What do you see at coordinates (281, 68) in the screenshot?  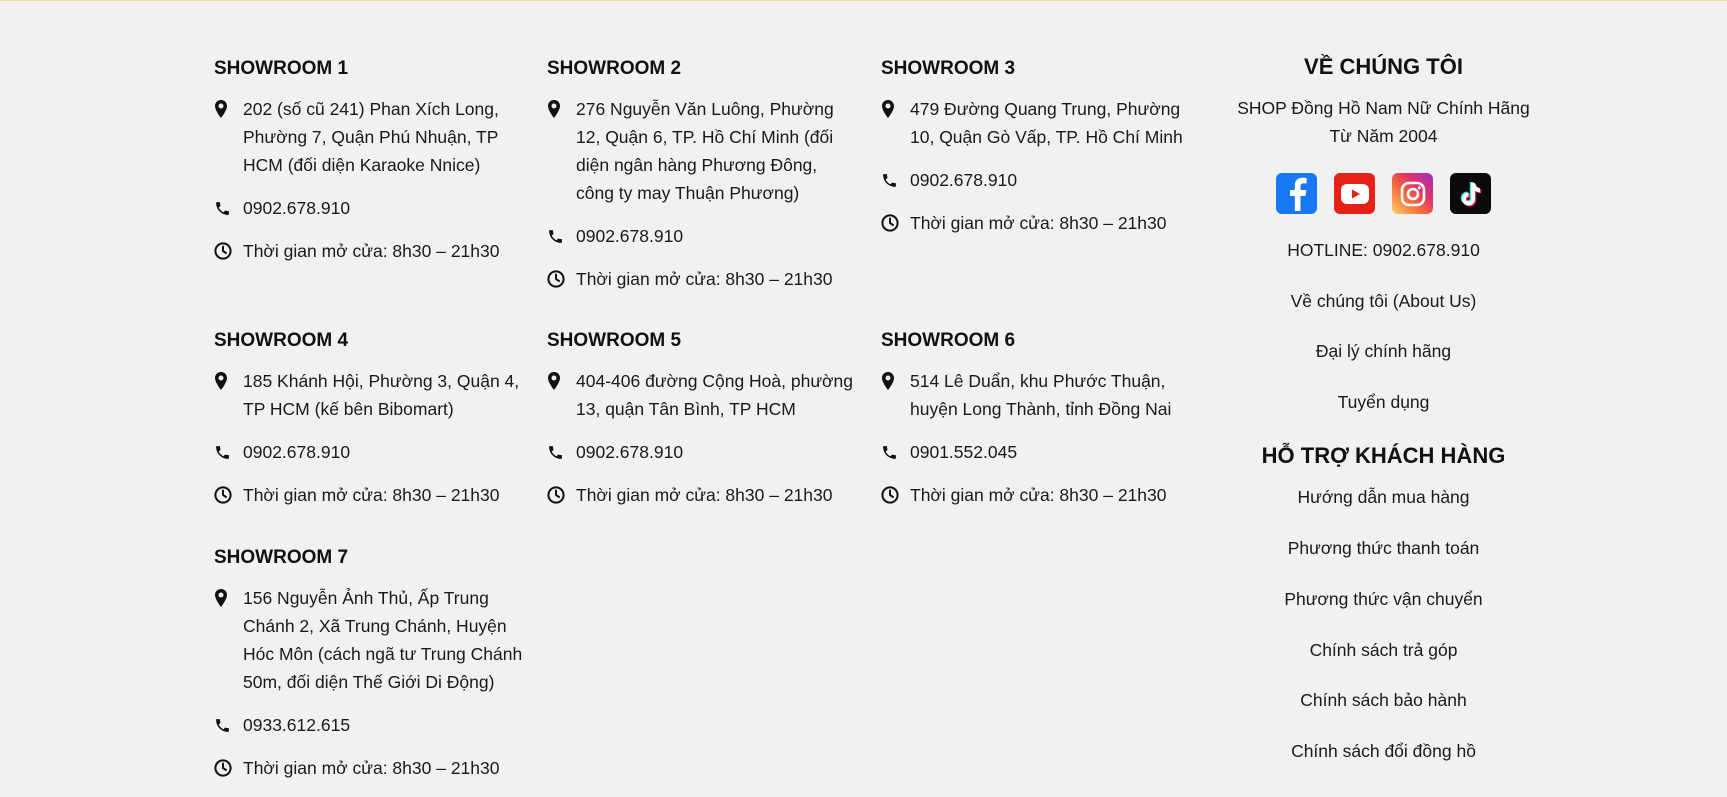 I see `showroom-title: SHOWROOM 1` at bounding box center [281, 68].